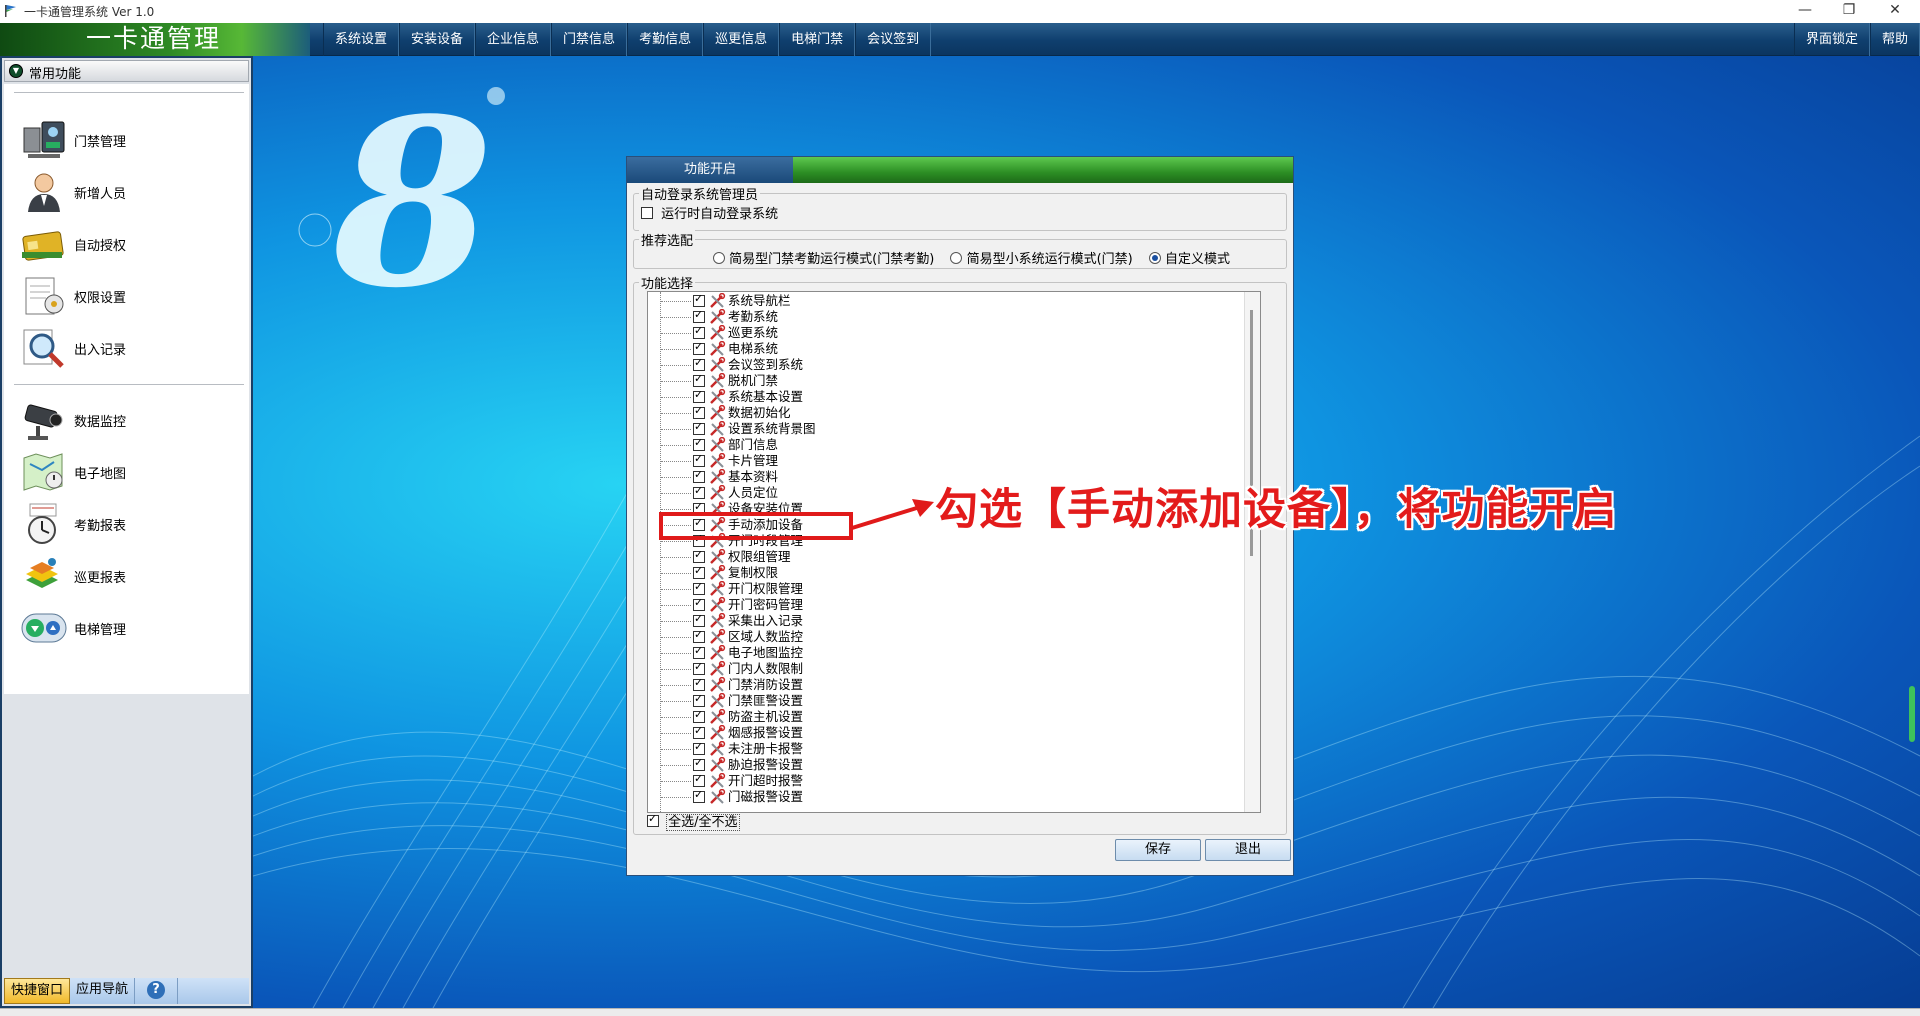 Image resolution: width=1920 pixels, height=1016 pixels. Describe the element at coordinates (938, 620) in the screenshot. I see `tree-row: 采集出入记录` at that location.